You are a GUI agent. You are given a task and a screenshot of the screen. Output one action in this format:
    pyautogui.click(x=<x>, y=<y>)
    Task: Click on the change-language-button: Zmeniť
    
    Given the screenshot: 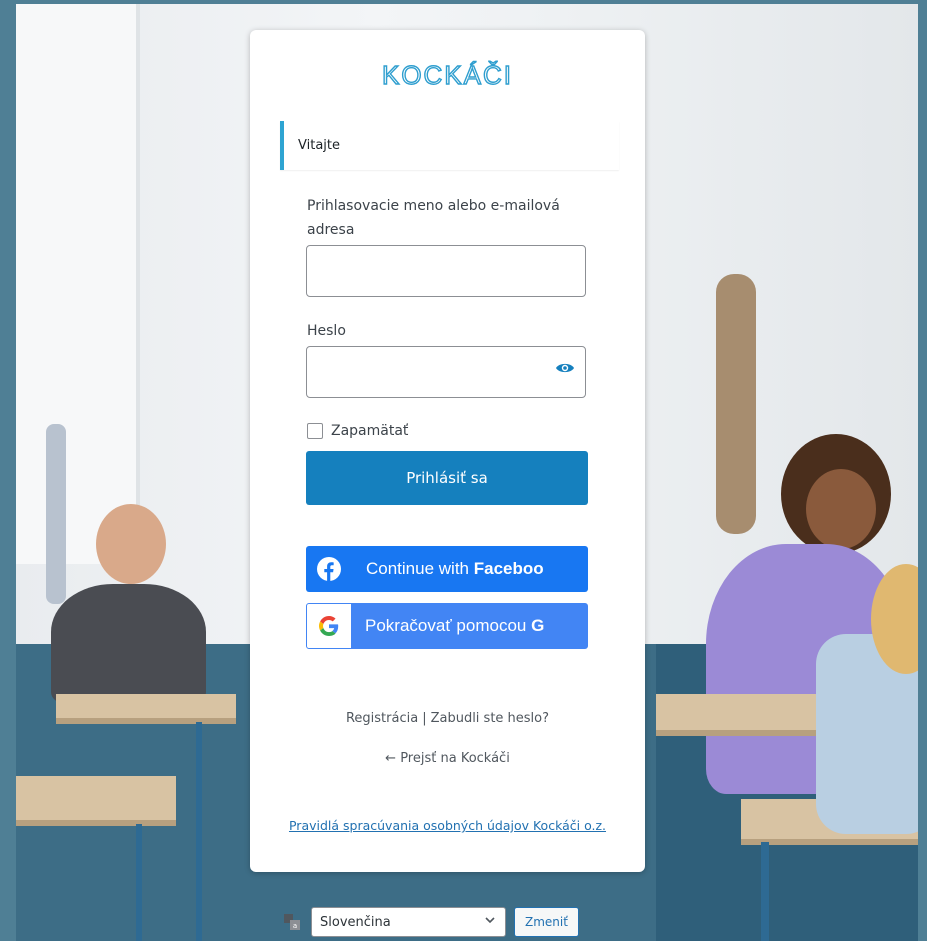 What is the action you would take?
    pyautogui.click(x=546, y=922)
    